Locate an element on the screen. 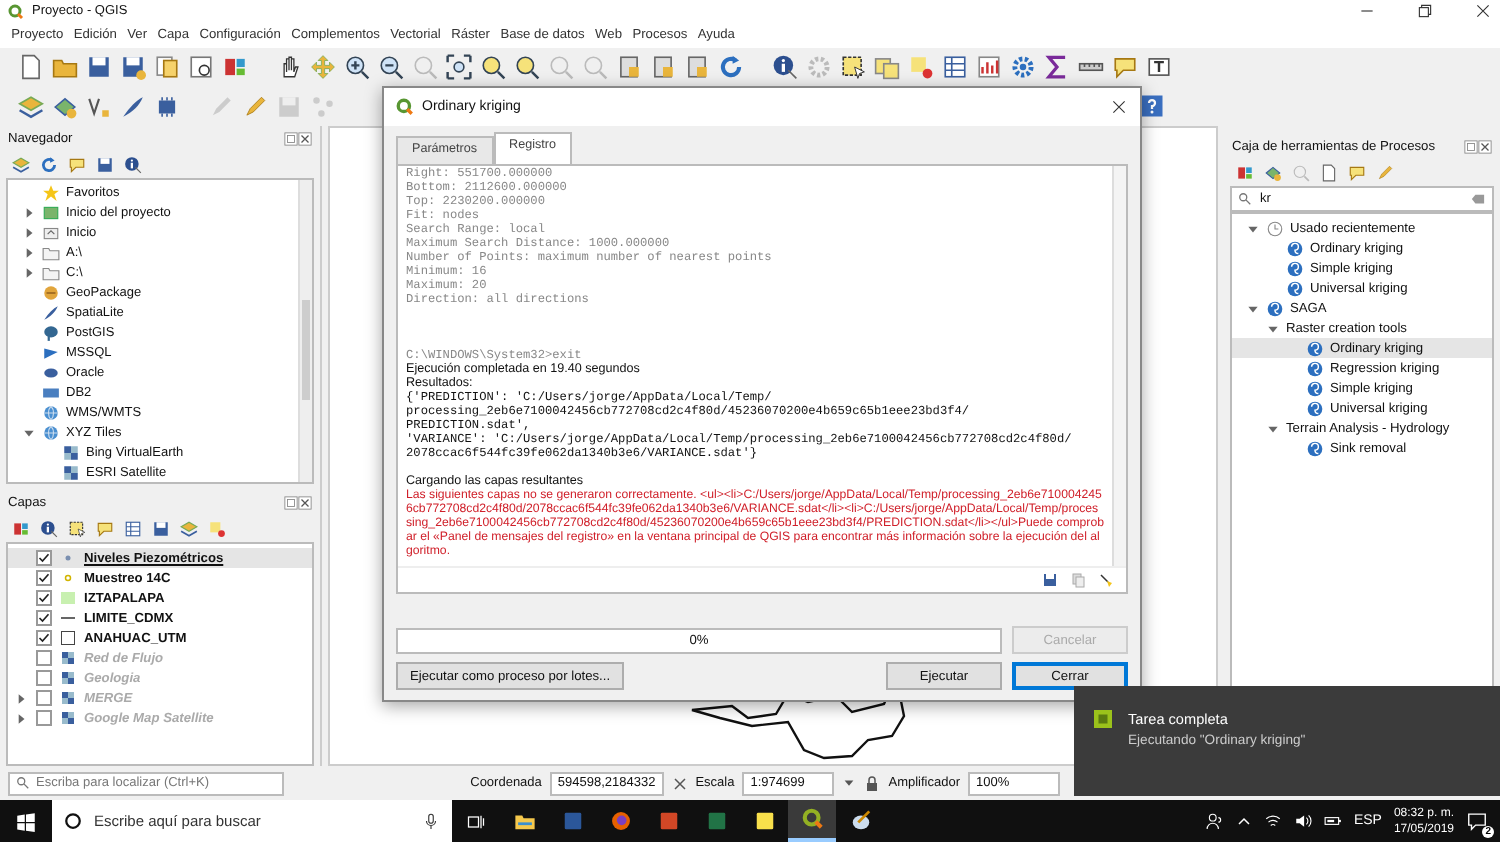 The image size is (1500, 842). network-icon is located at coordinates (1272, 821).